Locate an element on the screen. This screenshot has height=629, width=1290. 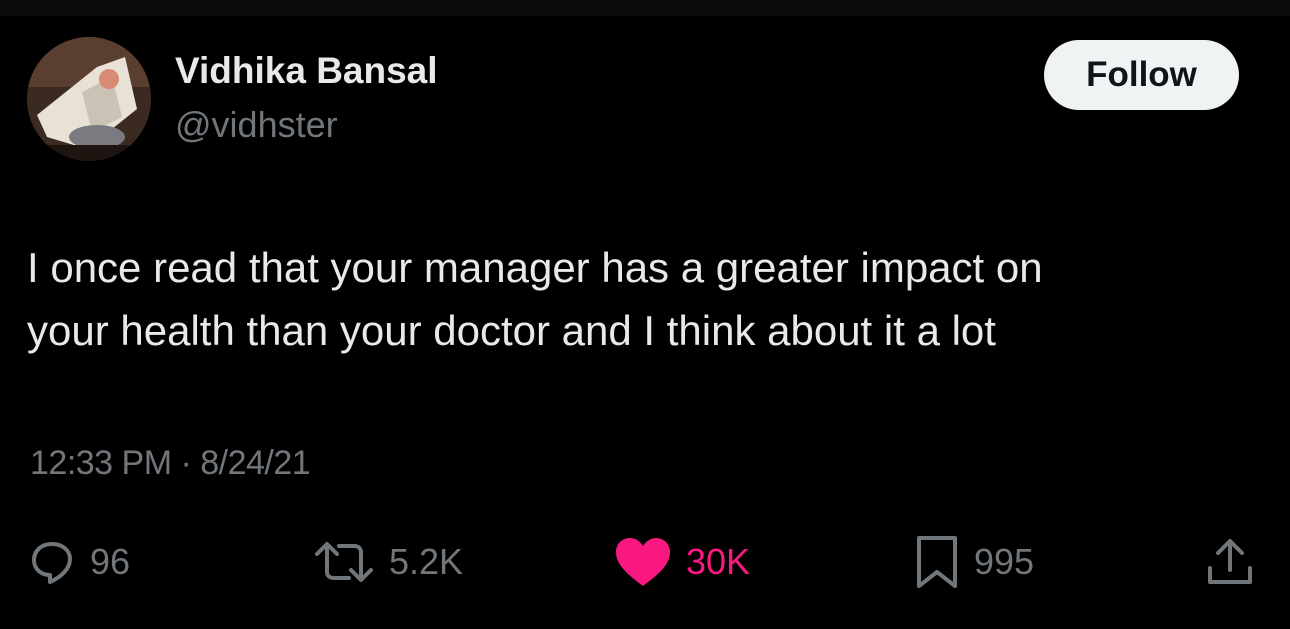
tweet-timestamp: 12:33 PM · 8/24/21 is located at coordinates (170, 463).